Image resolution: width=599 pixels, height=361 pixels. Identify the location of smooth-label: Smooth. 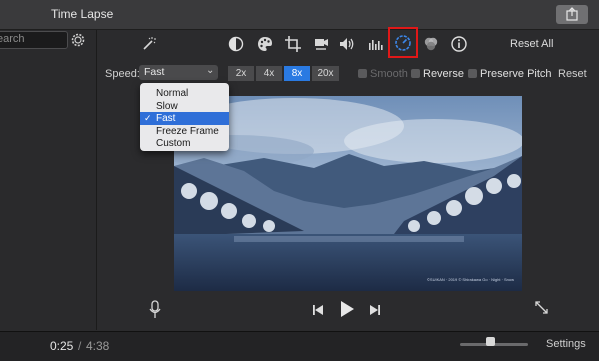
(389, 74).